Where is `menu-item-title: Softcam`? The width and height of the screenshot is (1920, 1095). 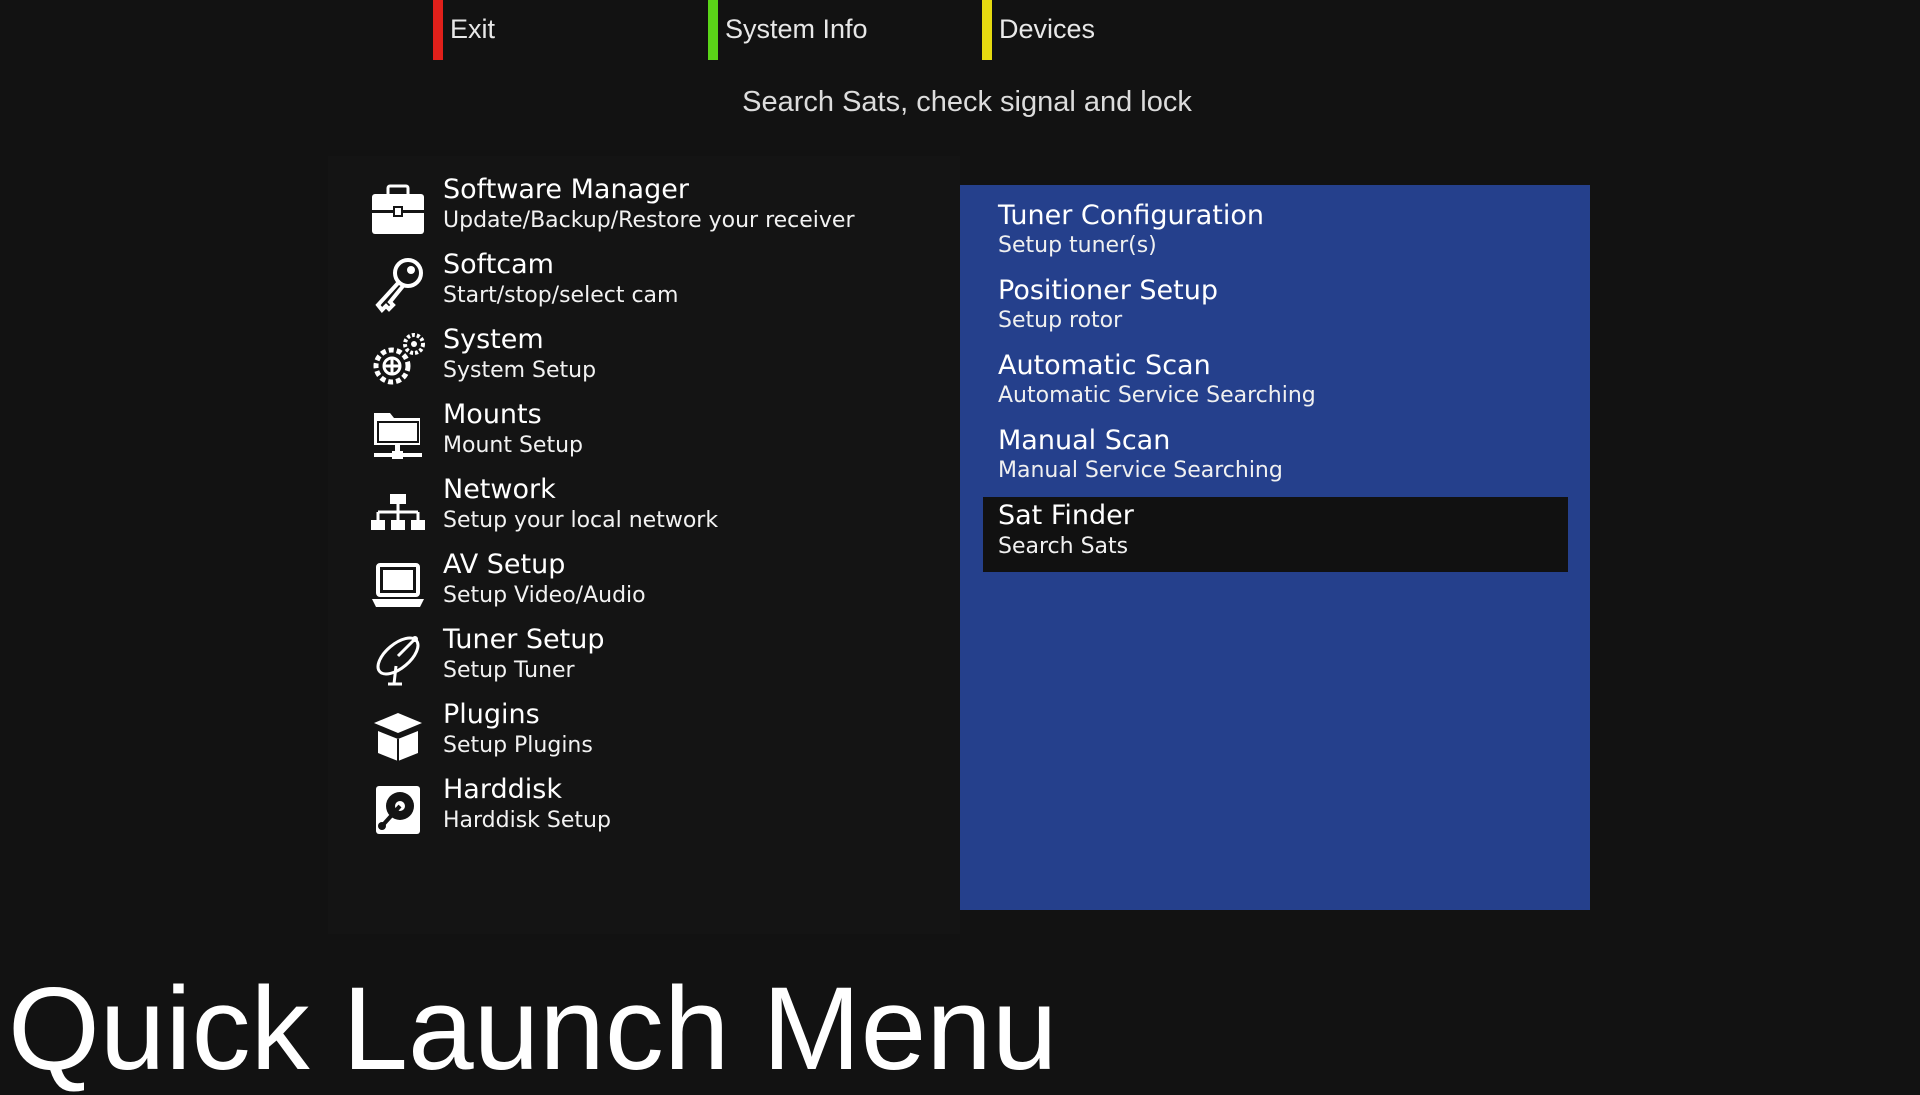
menu-item-title: Softcam is located at coordinates (498, 264).